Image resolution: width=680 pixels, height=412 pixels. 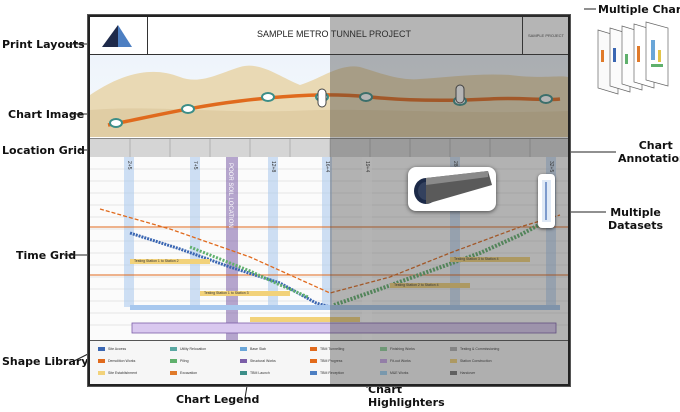 What do you see at coordinates (230, 195) in the screenshot?
I see `poor-soil-label: POOR SOIL LOCATION` at bounding box center [230, 195].